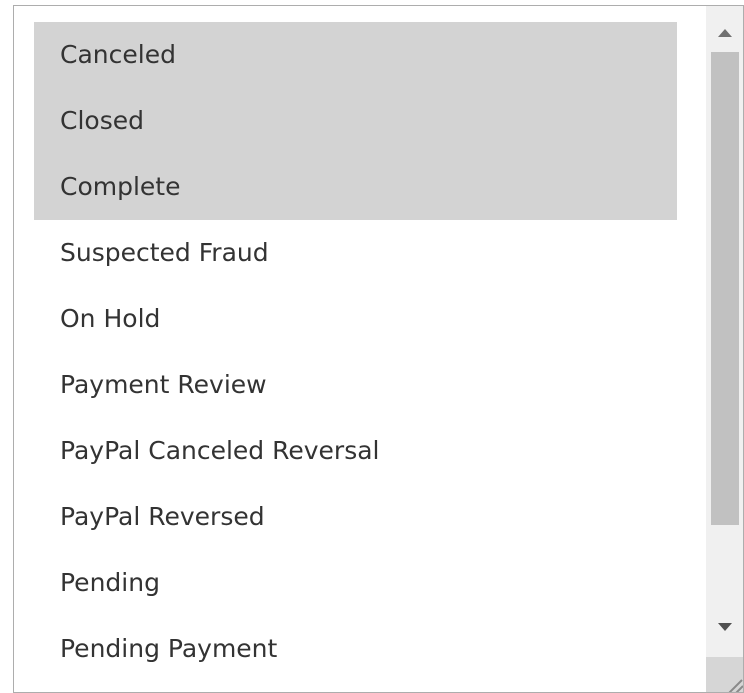 This screenshot has width=744, height=693. What do you see at coordinates (355, 517) in the screenshot?
I see `option-paypal-reversed: PayPal Reversed` at bounding box center [355, 517].